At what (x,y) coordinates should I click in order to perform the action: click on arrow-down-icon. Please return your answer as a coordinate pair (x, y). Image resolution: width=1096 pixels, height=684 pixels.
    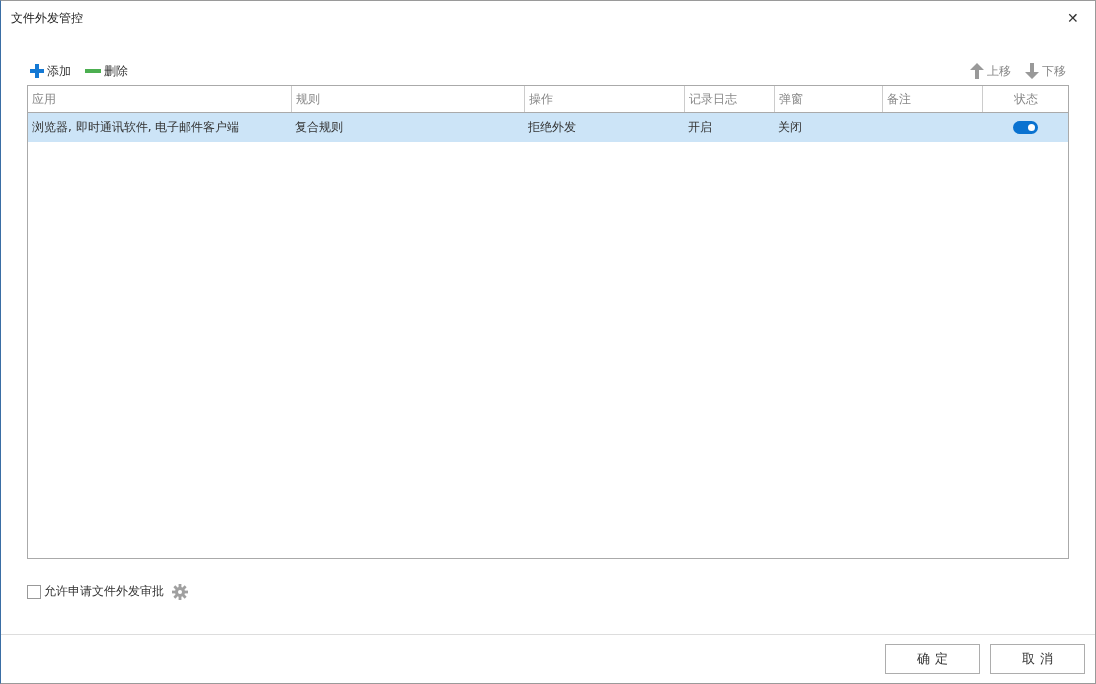
    Looking at the image, I should click on (1032, 71).